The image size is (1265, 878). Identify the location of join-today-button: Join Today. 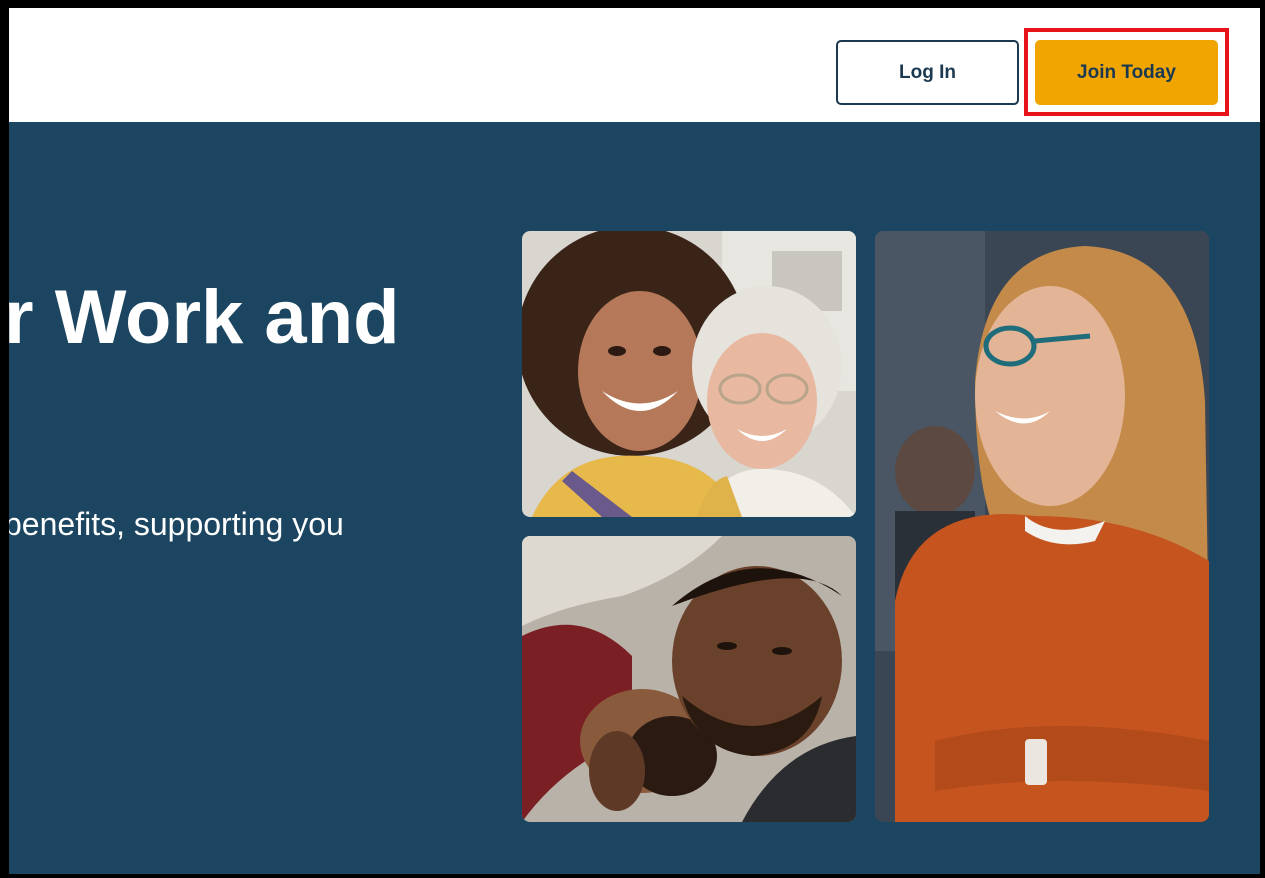
(1126, 72).